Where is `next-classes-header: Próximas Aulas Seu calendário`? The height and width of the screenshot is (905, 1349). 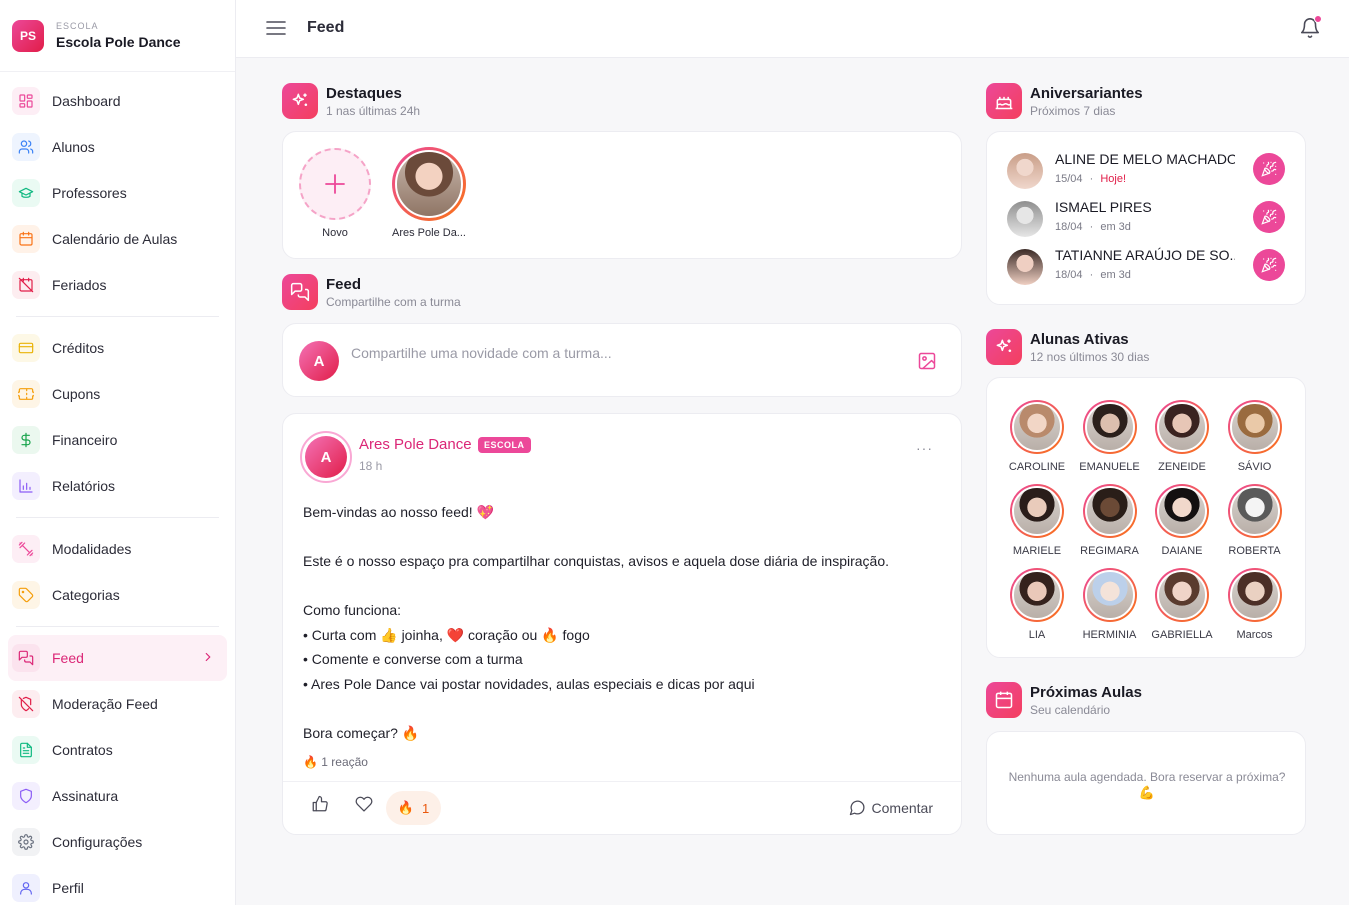
next-classes-header: Próximas Aulas Seu calendário is located at coordinates (1064, 700).